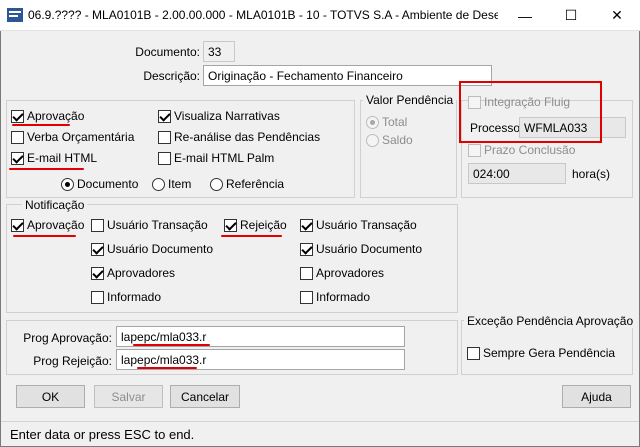 The width and height of the screenshot is (640, 447). Describe the element at coordinates (72, 361) in the screenshot. I see `prog-rejeicao-label: Prog Rejeição:` at that location.